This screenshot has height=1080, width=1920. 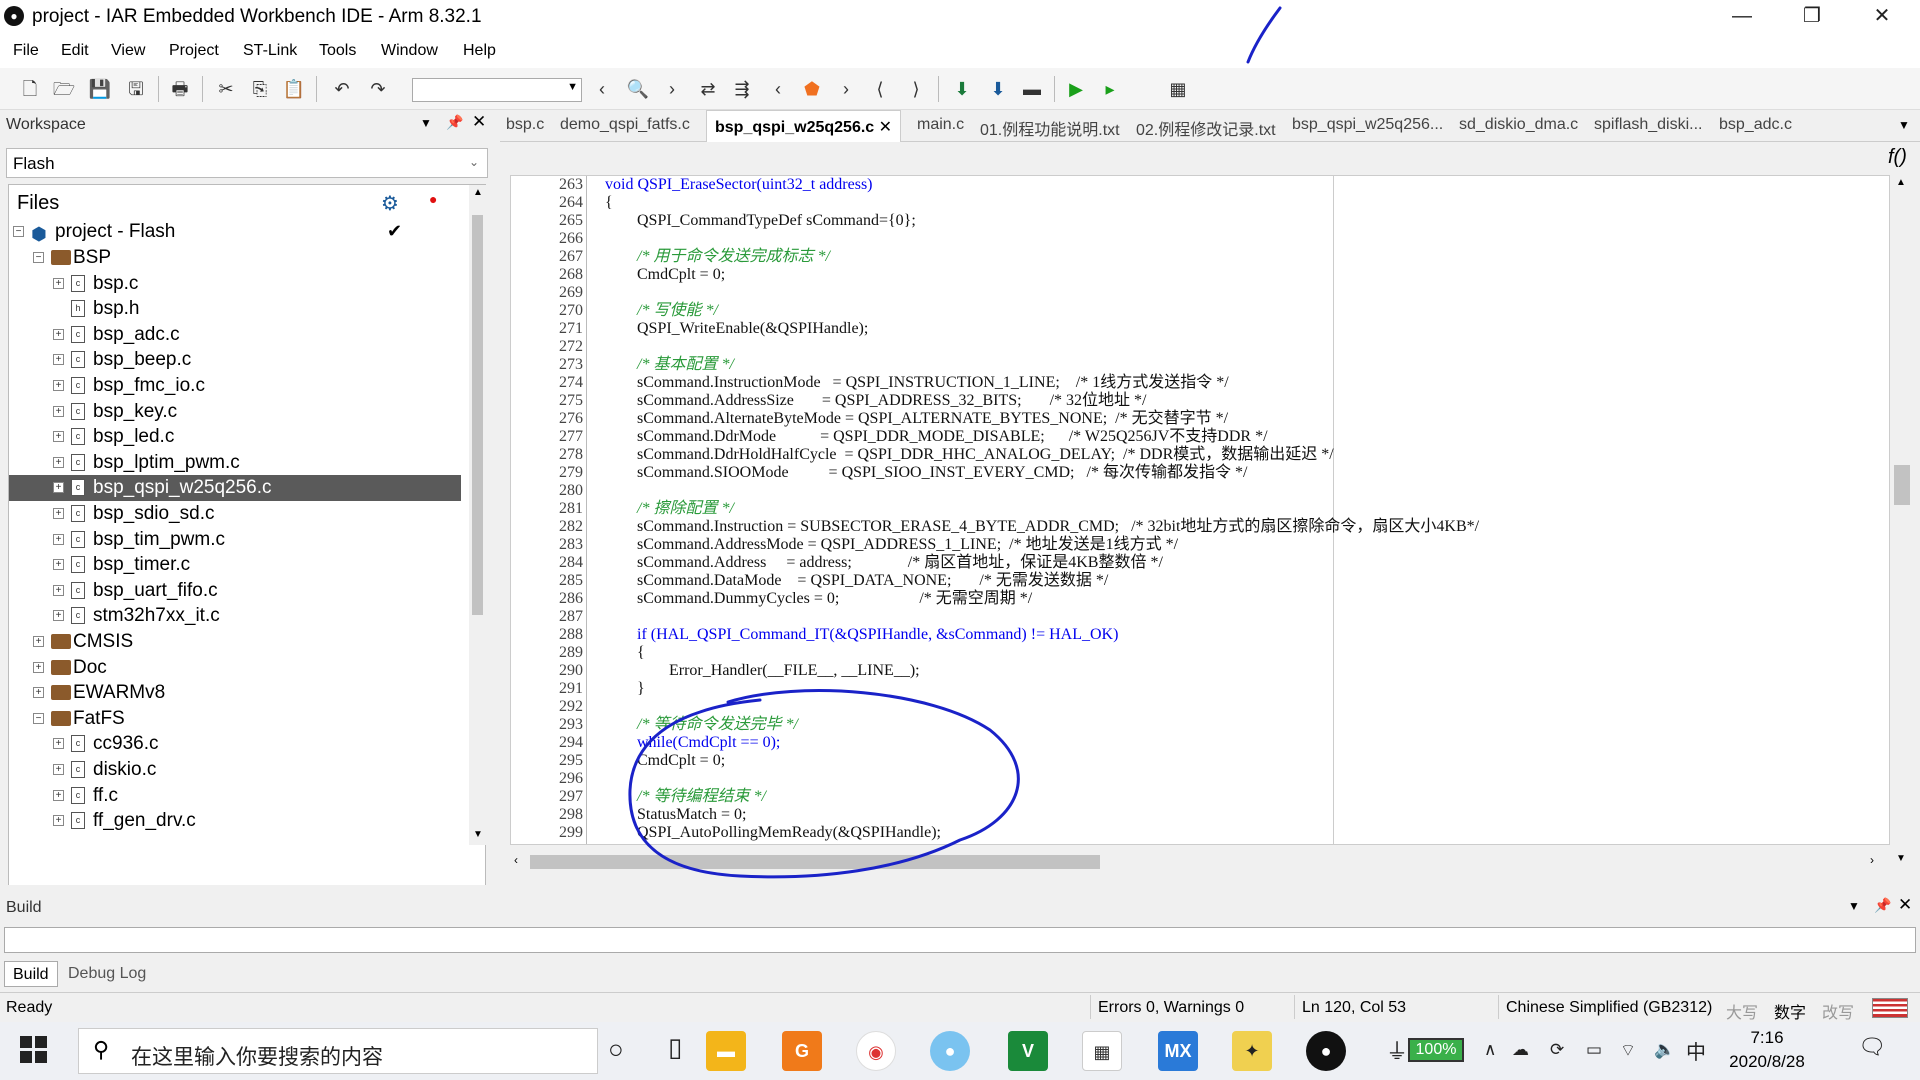 I want to click on go-to-icon: ⇄, so click(x=708, y=89).